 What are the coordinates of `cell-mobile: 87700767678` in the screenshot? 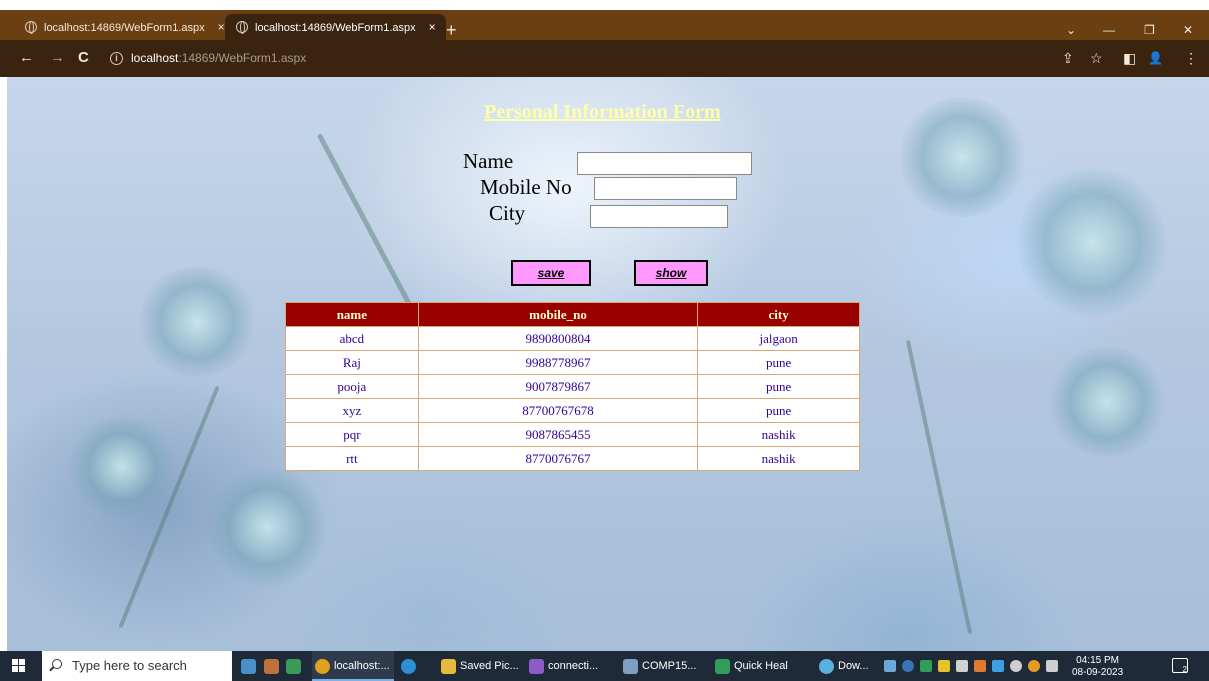 It's located at (558, 410).